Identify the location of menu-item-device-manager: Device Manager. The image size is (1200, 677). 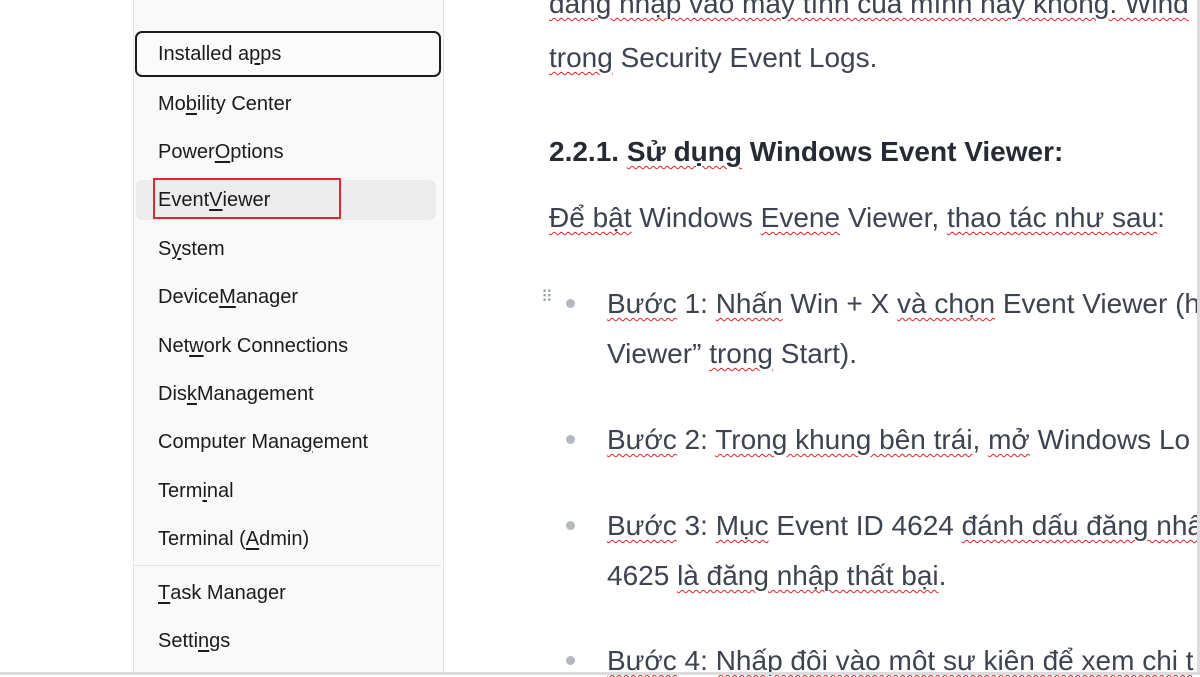
(286, 297).